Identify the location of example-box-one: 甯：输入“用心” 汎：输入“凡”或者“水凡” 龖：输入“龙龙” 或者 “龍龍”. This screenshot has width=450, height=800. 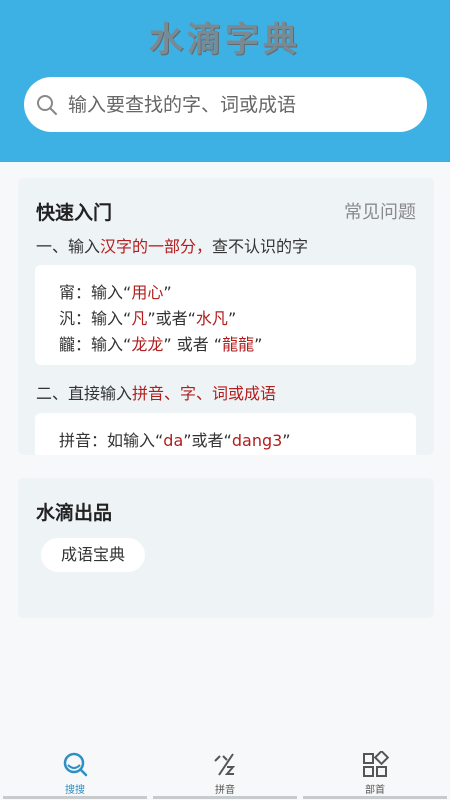
(225, 315).